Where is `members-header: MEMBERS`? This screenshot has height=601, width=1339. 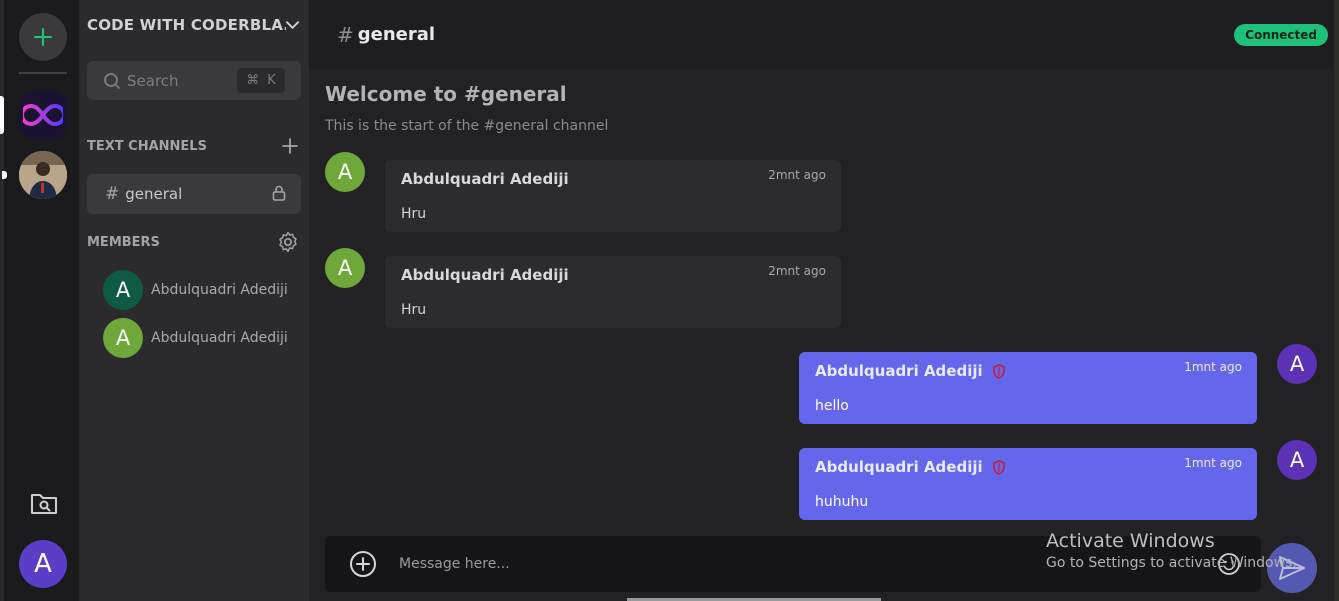 members-header: MEMBERS is located at coordinates (193, 242).